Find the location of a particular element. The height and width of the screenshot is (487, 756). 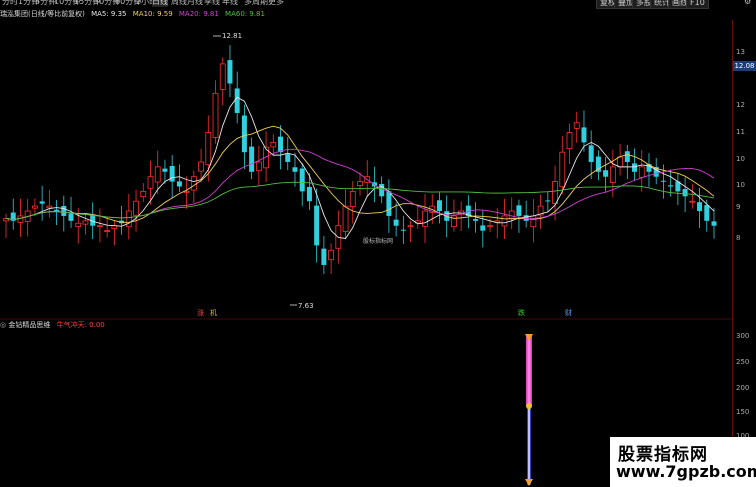

axis-tick-label: 200 is located at coordinates (743, 388).